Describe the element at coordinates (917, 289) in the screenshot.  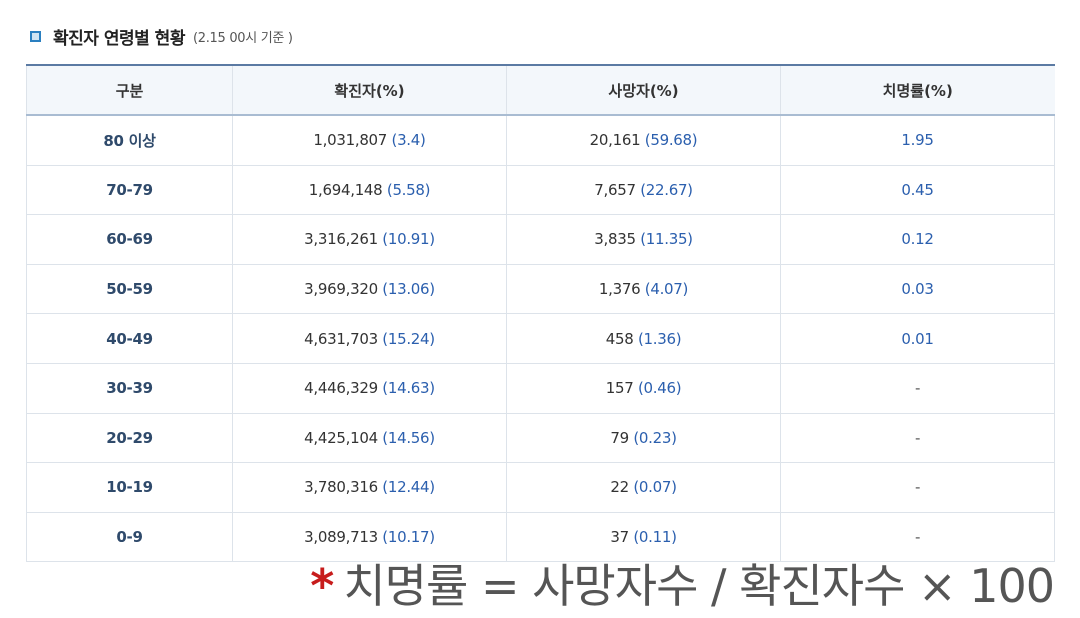
I see `cfr-cell: 0.03` at that location.